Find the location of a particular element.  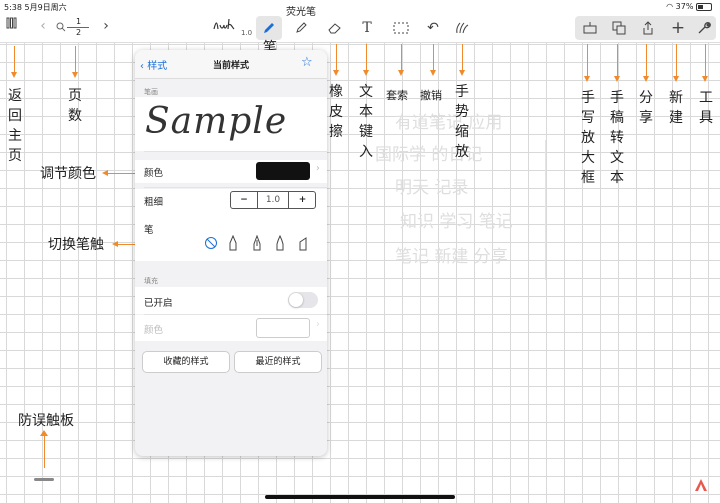

saved-styles-button: 收藏的样式 is located at coordinates (186, 362).